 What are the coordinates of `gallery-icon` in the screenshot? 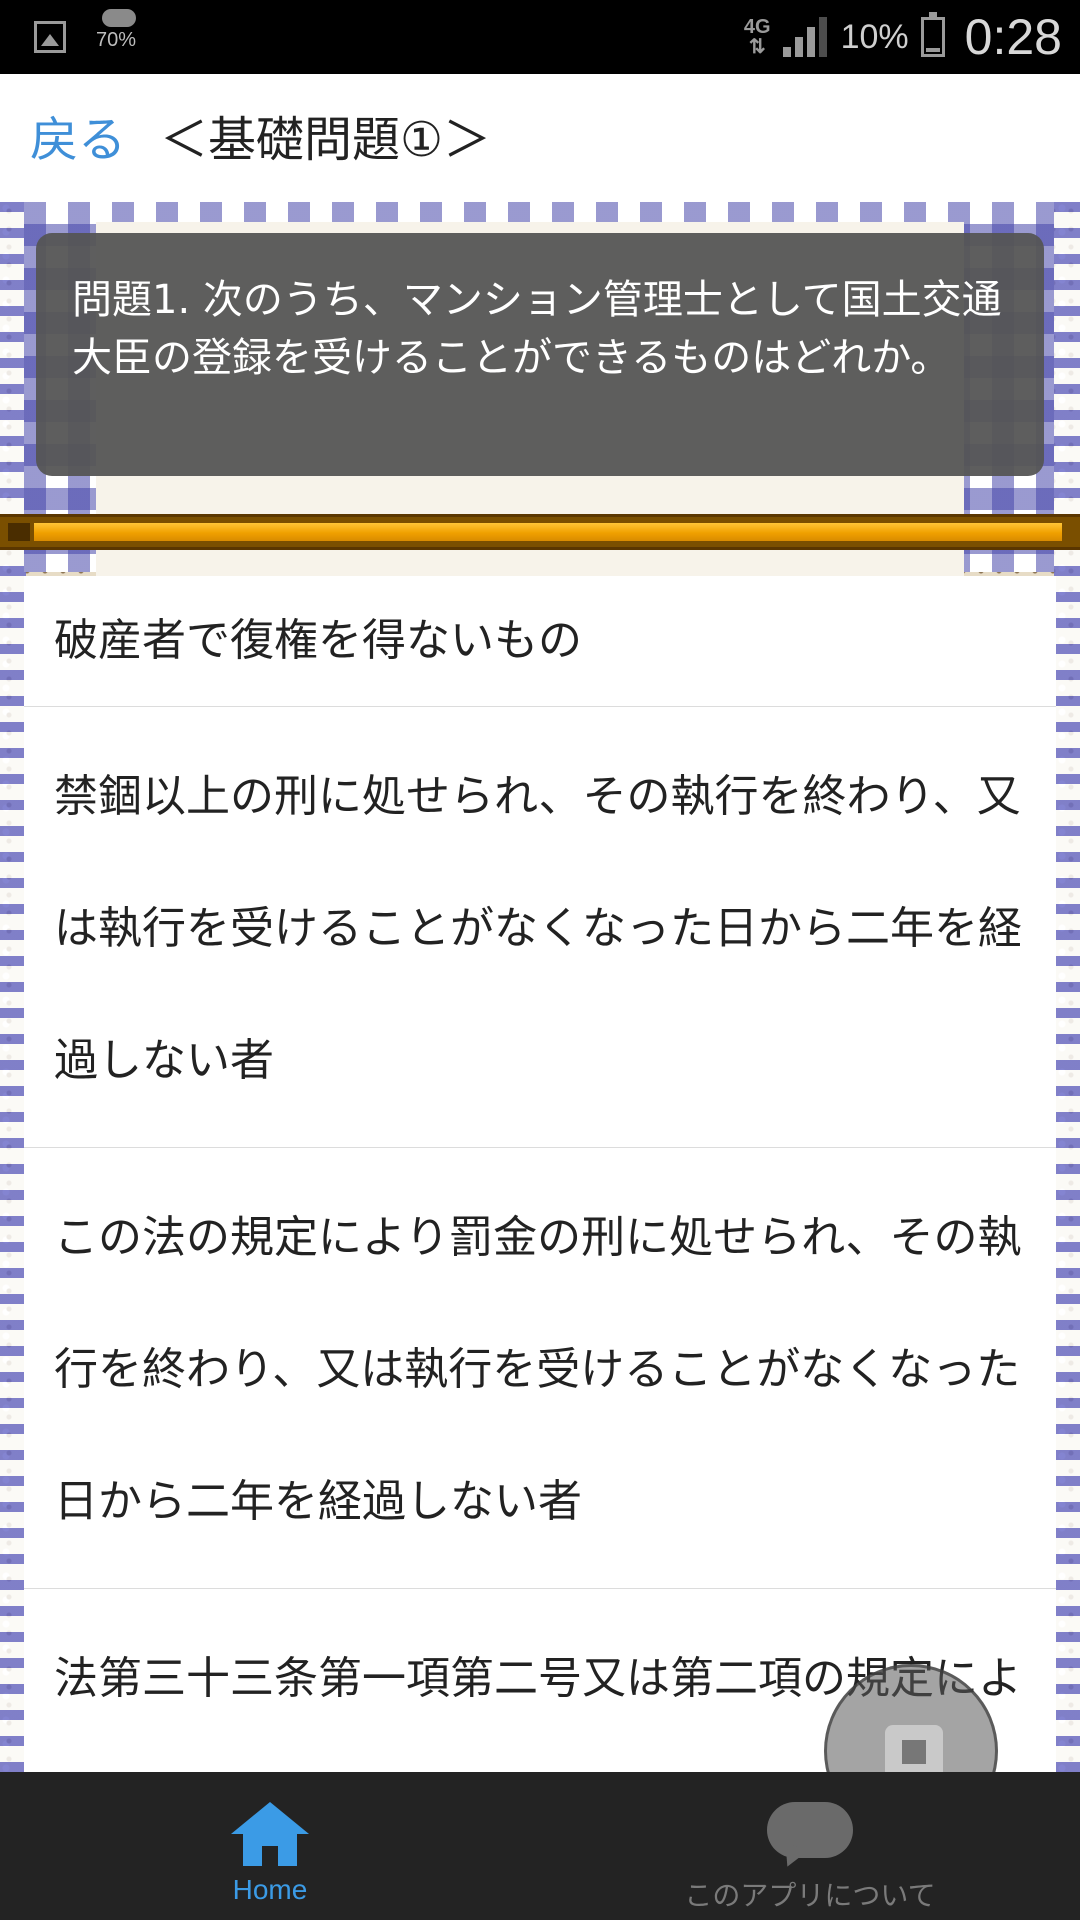 It's located at (50, 37).